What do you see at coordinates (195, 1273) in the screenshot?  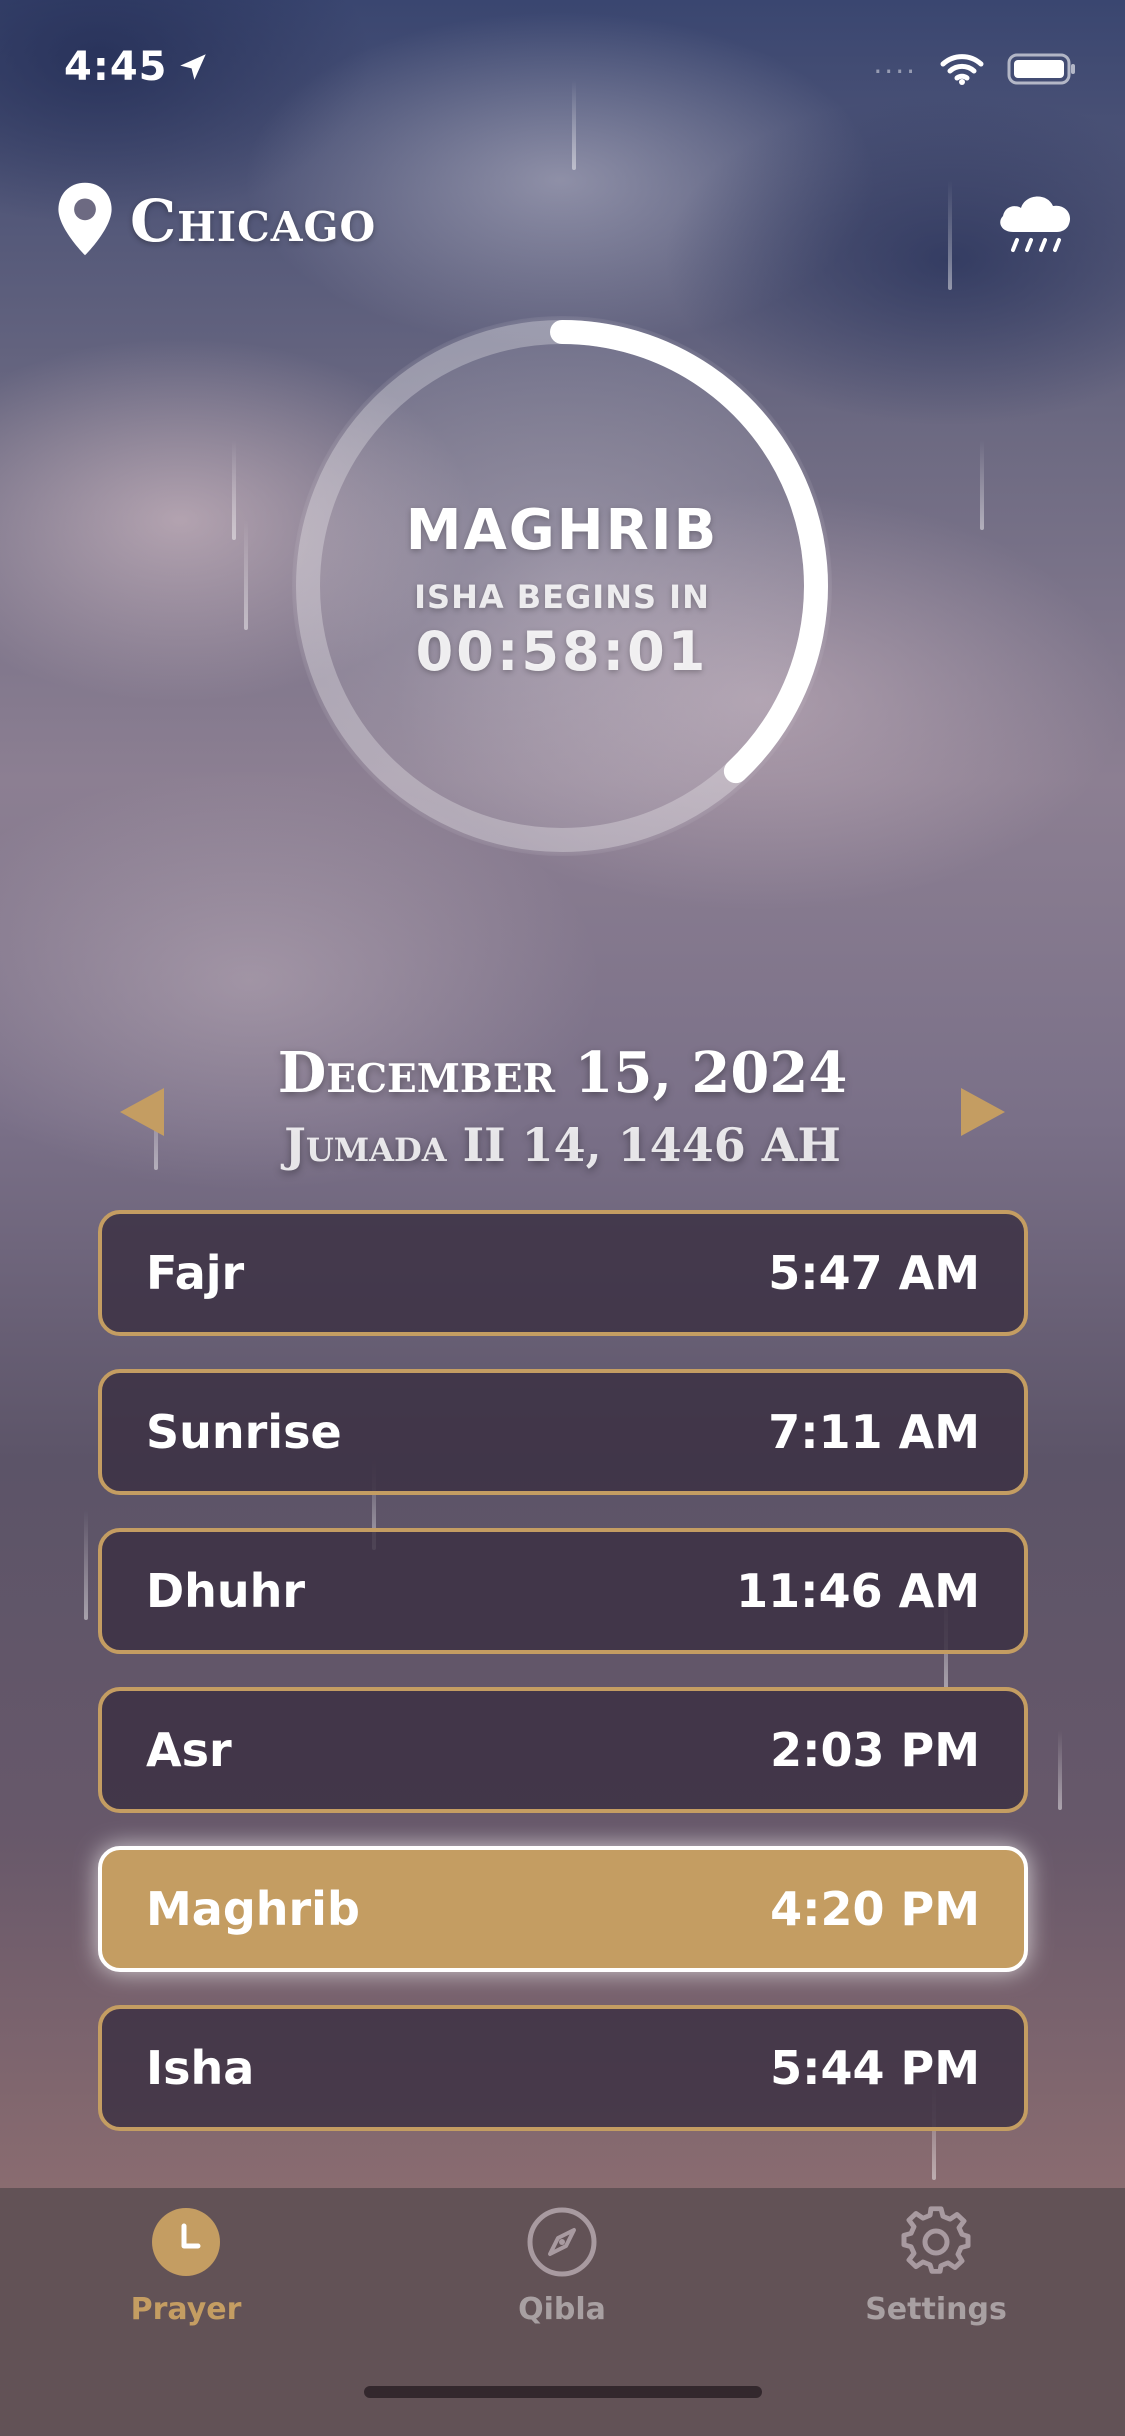 I see `prayer-name: Fajr` at bounding box center [195, 1273].